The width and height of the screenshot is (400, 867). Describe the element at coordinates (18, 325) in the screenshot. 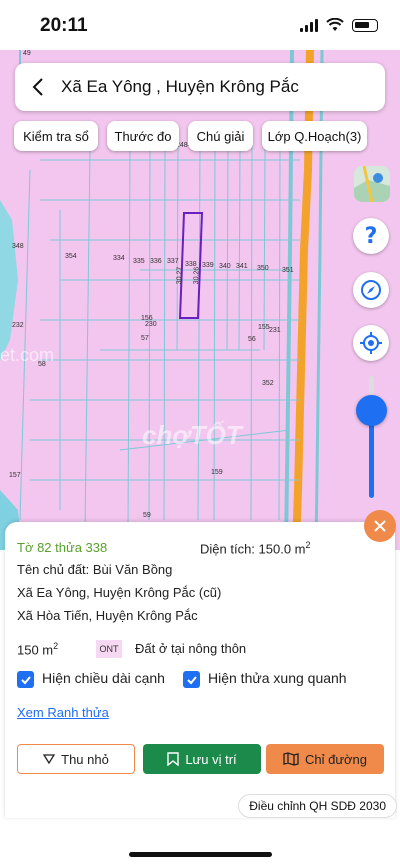

I see `lot-number: 232` at that location.